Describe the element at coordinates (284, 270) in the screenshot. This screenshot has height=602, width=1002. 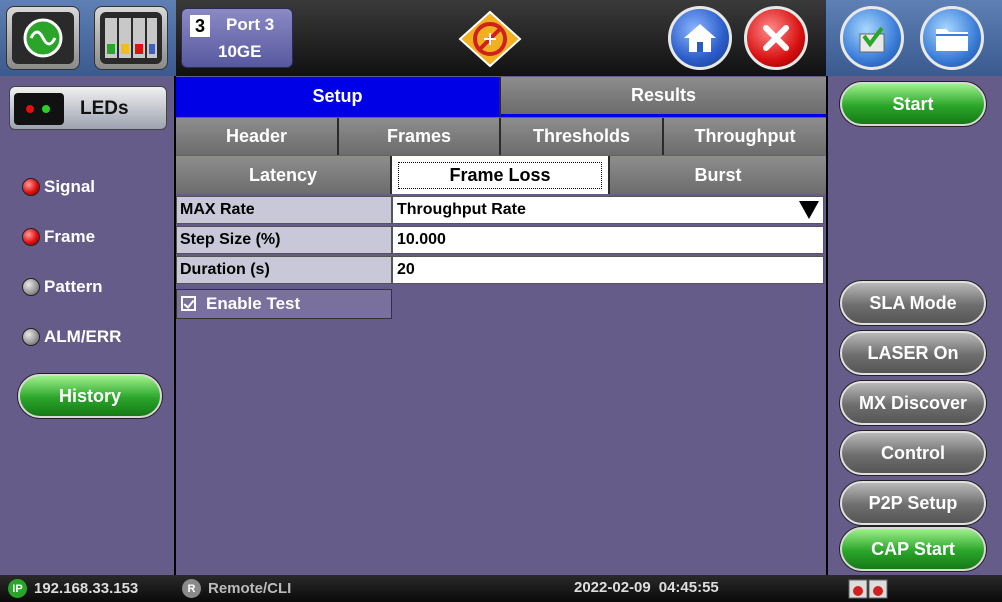
I see `duration-label: Duration (s)` at that location.